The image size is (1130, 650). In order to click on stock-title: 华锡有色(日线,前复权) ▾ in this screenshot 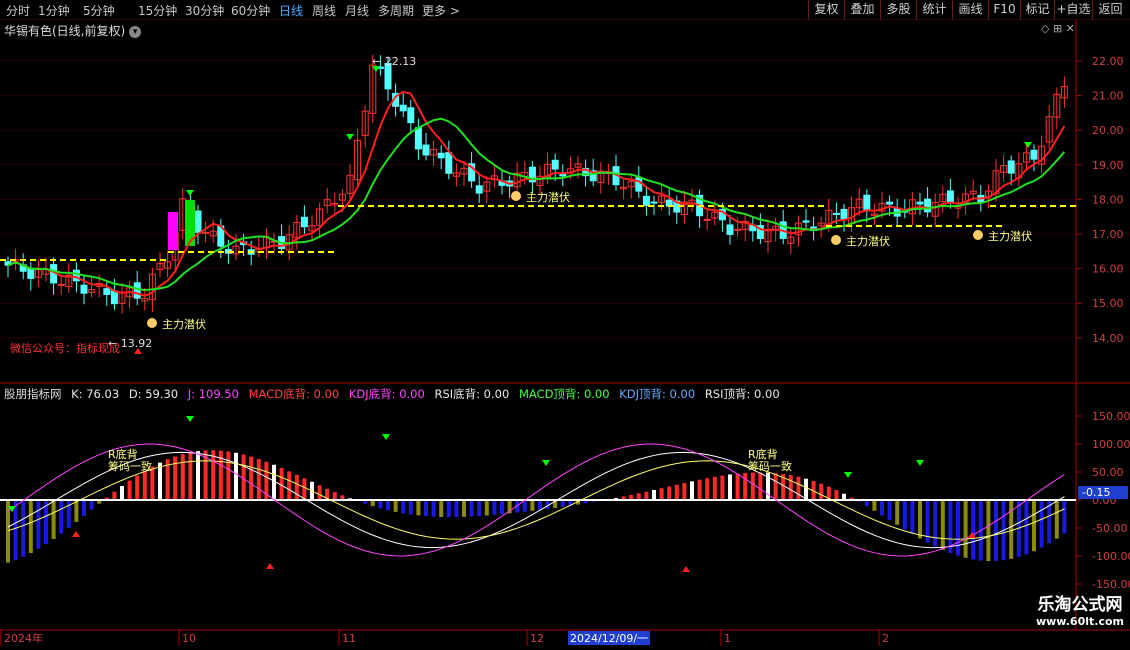, I will do `click(73, 30)`.